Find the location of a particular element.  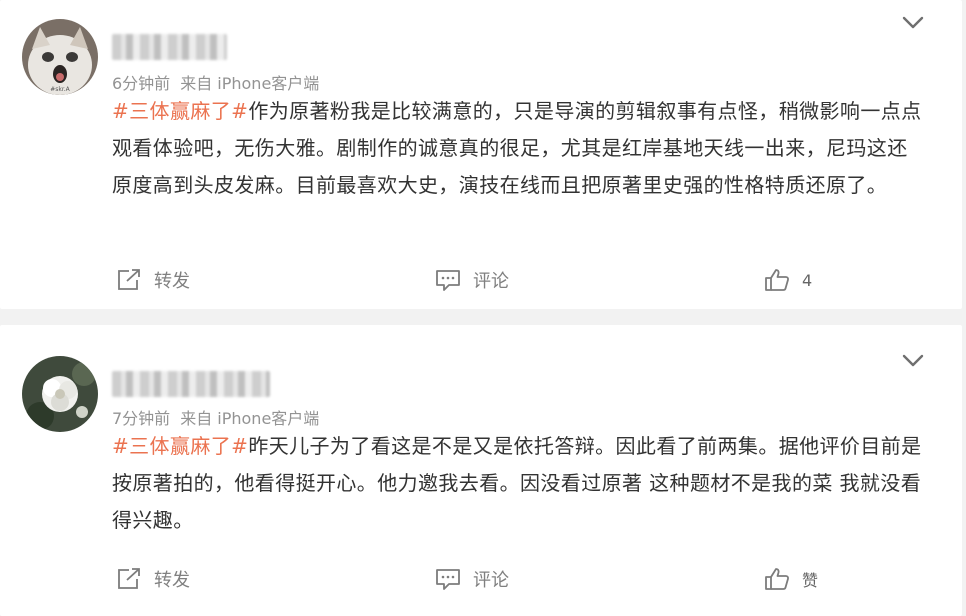

like-button: 4 is located at coordinates (788, 280).